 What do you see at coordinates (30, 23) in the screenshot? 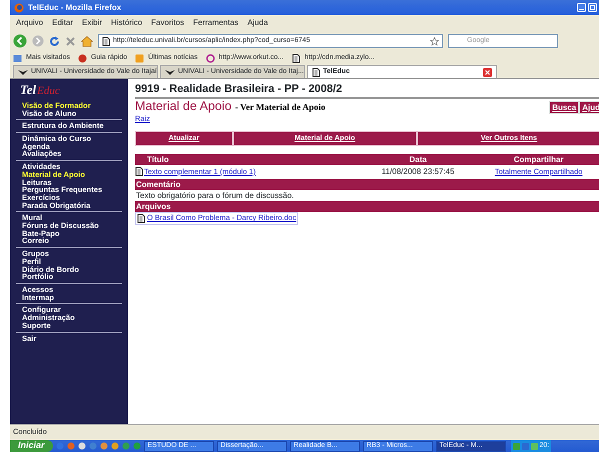
I see `menu-item: Arquivo` at bounding box center [30, 23].